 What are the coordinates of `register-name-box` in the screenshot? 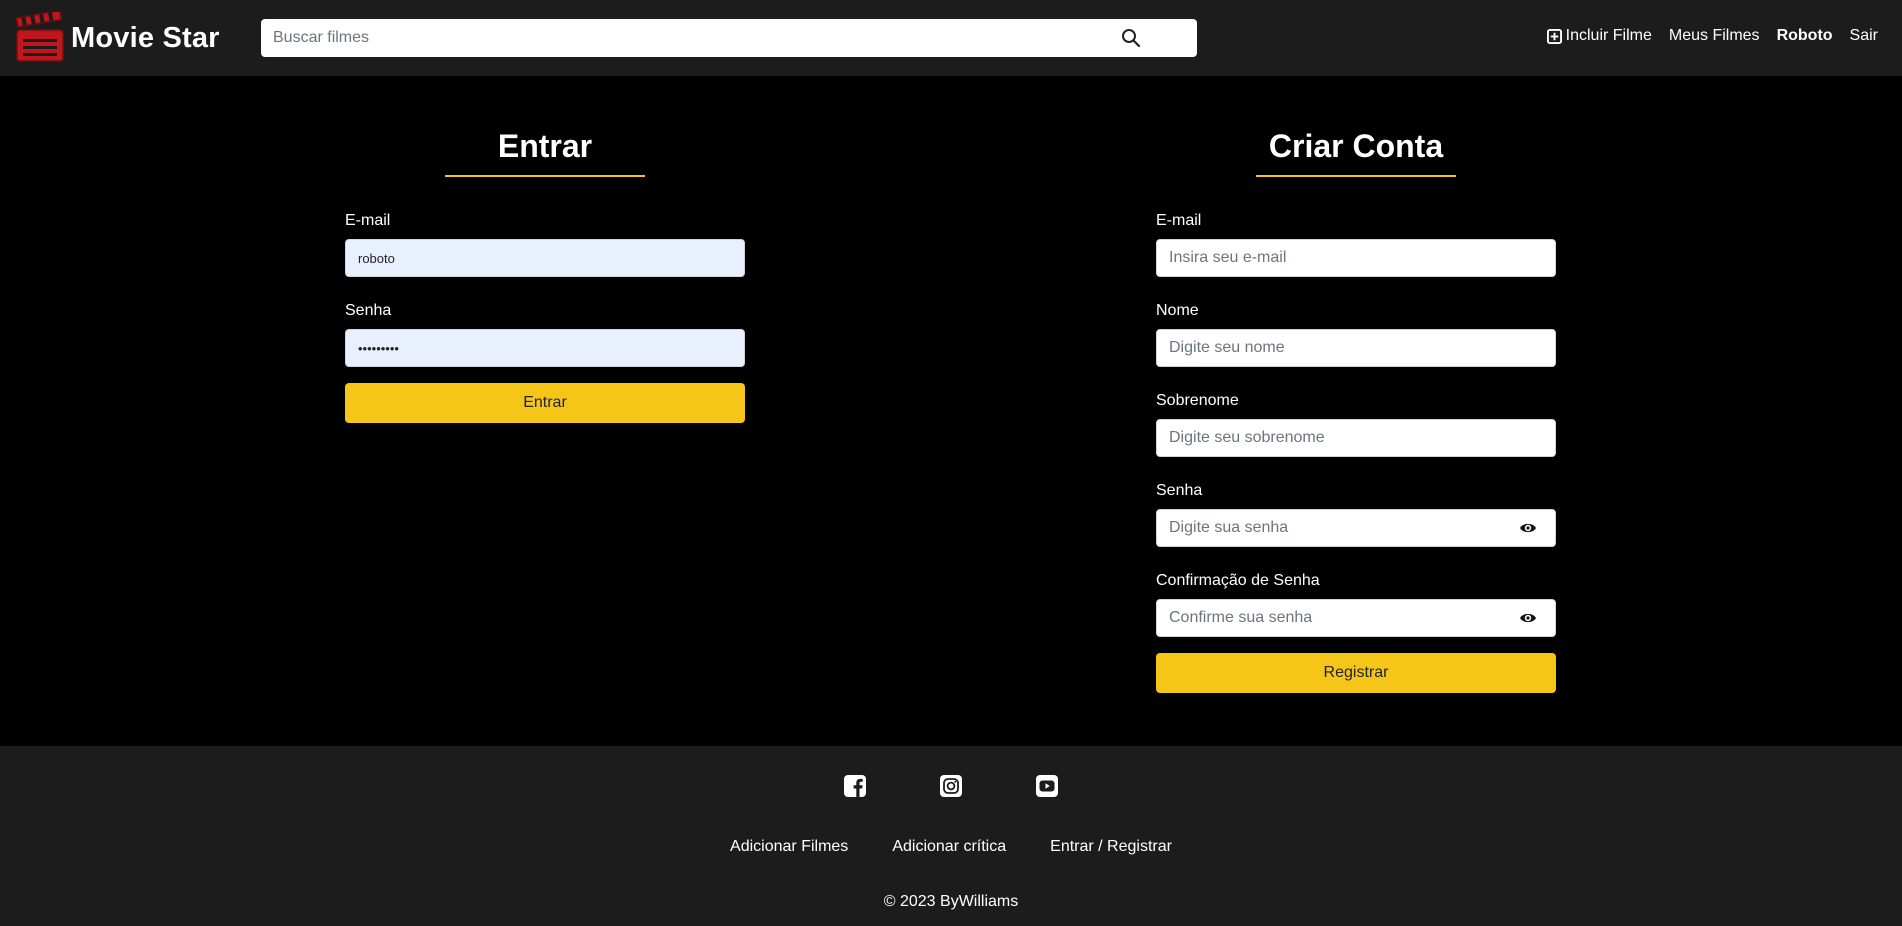 It's located at (1356, 348).